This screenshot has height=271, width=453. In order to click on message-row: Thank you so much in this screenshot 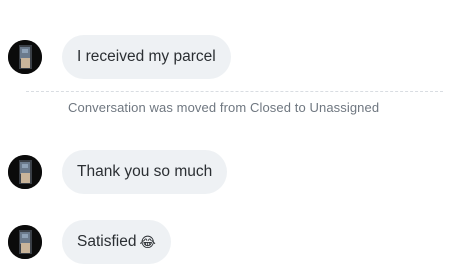, I will do `click(118, 172)`.